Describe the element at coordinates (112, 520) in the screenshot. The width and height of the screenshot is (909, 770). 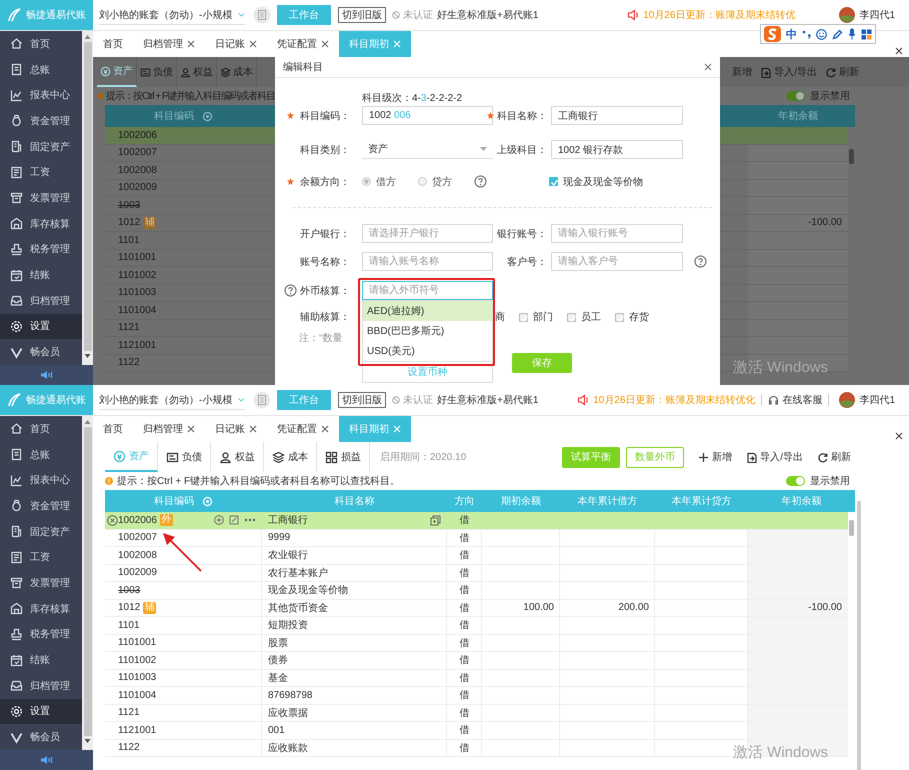
I see `remove-icon` at that location.